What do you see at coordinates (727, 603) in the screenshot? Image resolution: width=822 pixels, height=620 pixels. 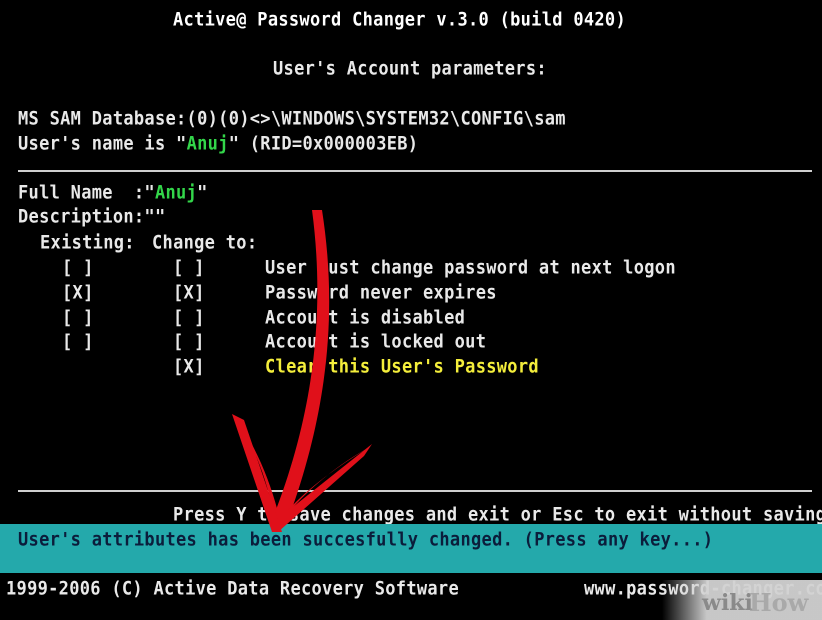 I see `watermark-wiki: wiki` at bounding box center [727, 603].